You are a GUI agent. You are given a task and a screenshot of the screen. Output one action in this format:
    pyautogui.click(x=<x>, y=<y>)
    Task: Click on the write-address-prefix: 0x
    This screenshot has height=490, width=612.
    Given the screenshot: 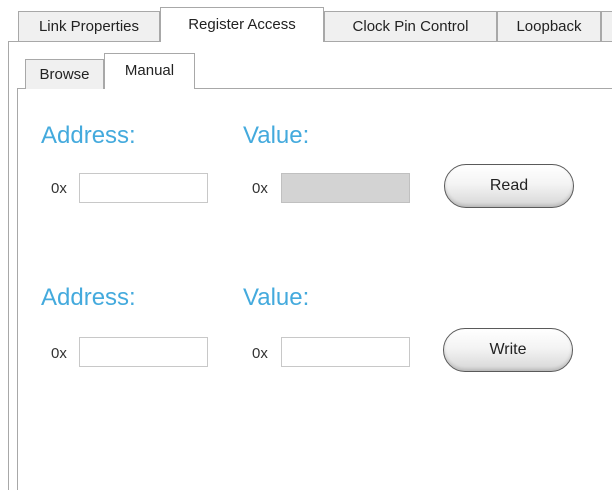 What is the action you would take?
    pyautogui.click(x=59, y=353)
    